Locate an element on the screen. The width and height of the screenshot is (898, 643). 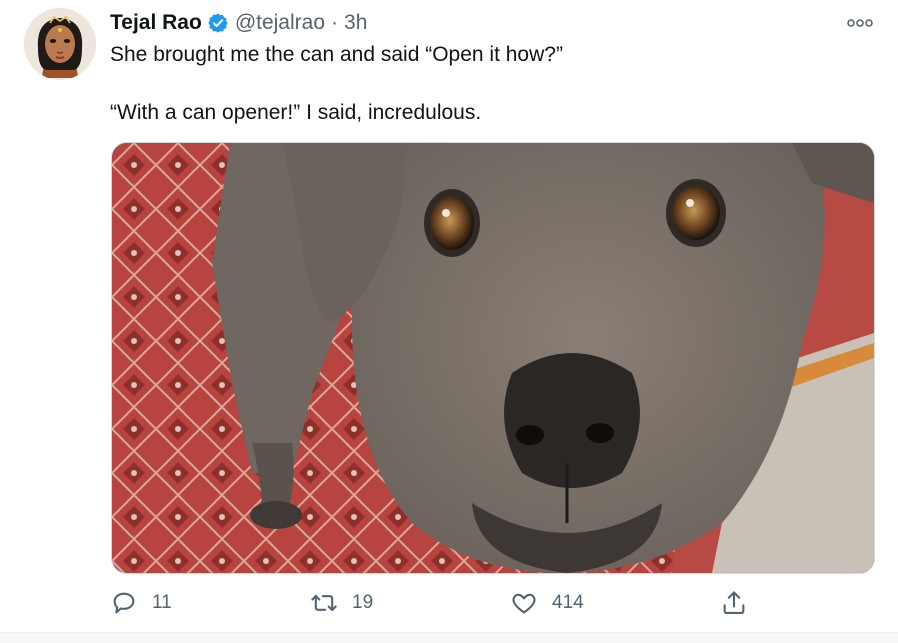
action-bar: 11 19 414 is located at coordinates (430, 603).